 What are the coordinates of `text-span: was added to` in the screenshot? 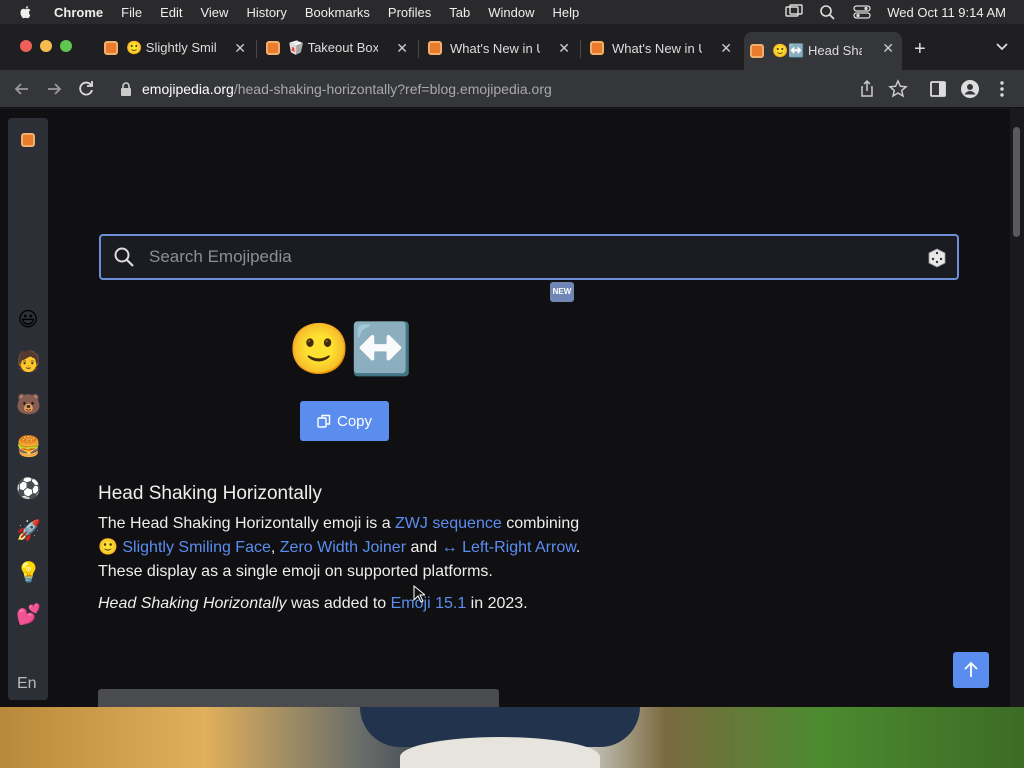 It's located at (338, 603).